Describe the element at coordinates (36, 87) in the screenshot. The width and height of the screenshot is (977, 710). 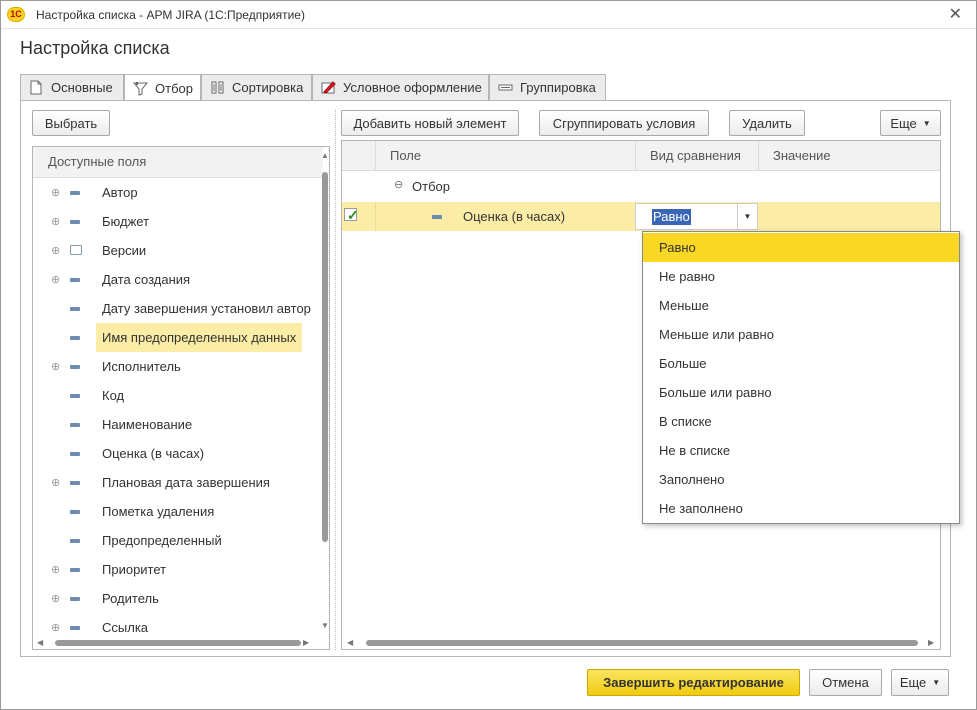
I see `document-icon` at that location.